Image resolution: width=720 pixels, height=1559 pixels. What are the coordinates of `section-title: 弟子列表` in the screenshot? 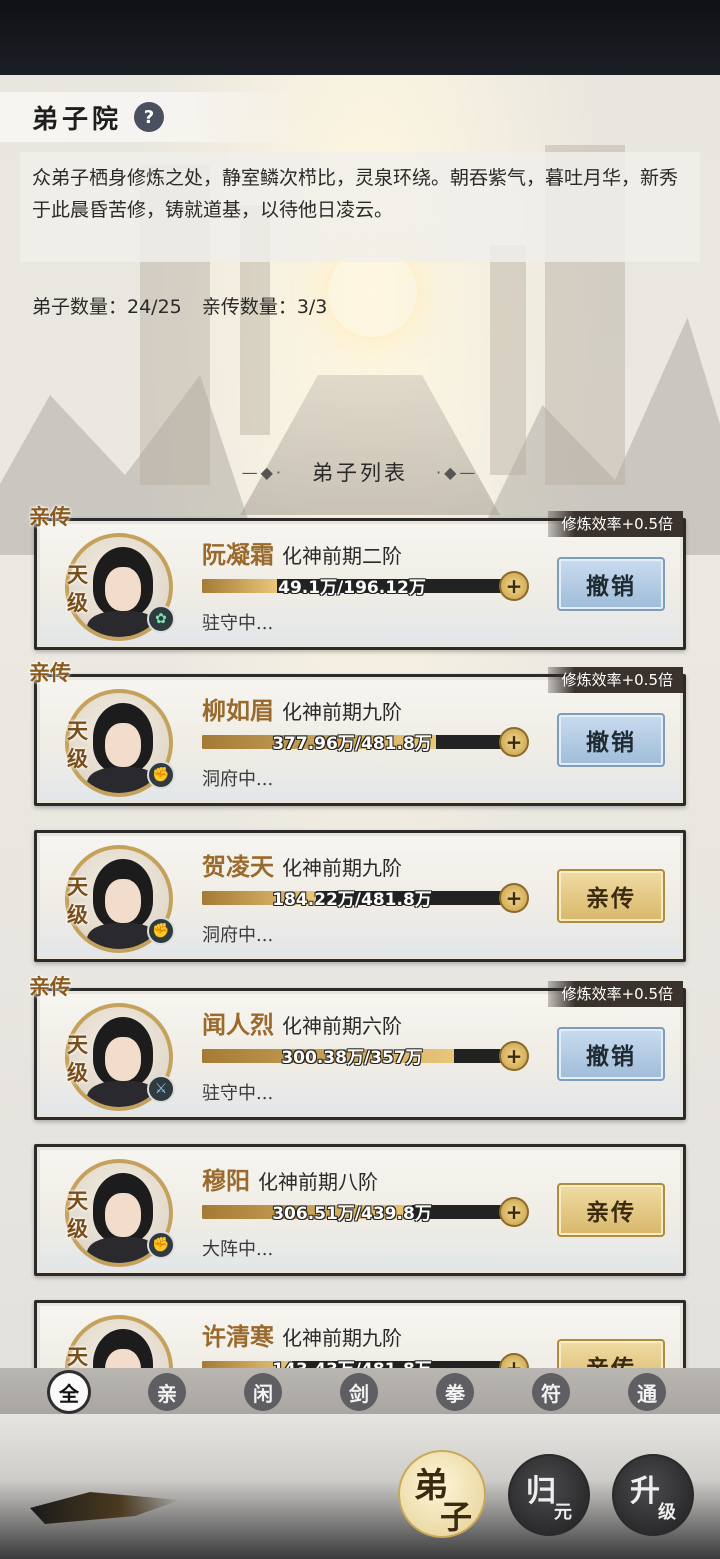 It's located at (360, 473).